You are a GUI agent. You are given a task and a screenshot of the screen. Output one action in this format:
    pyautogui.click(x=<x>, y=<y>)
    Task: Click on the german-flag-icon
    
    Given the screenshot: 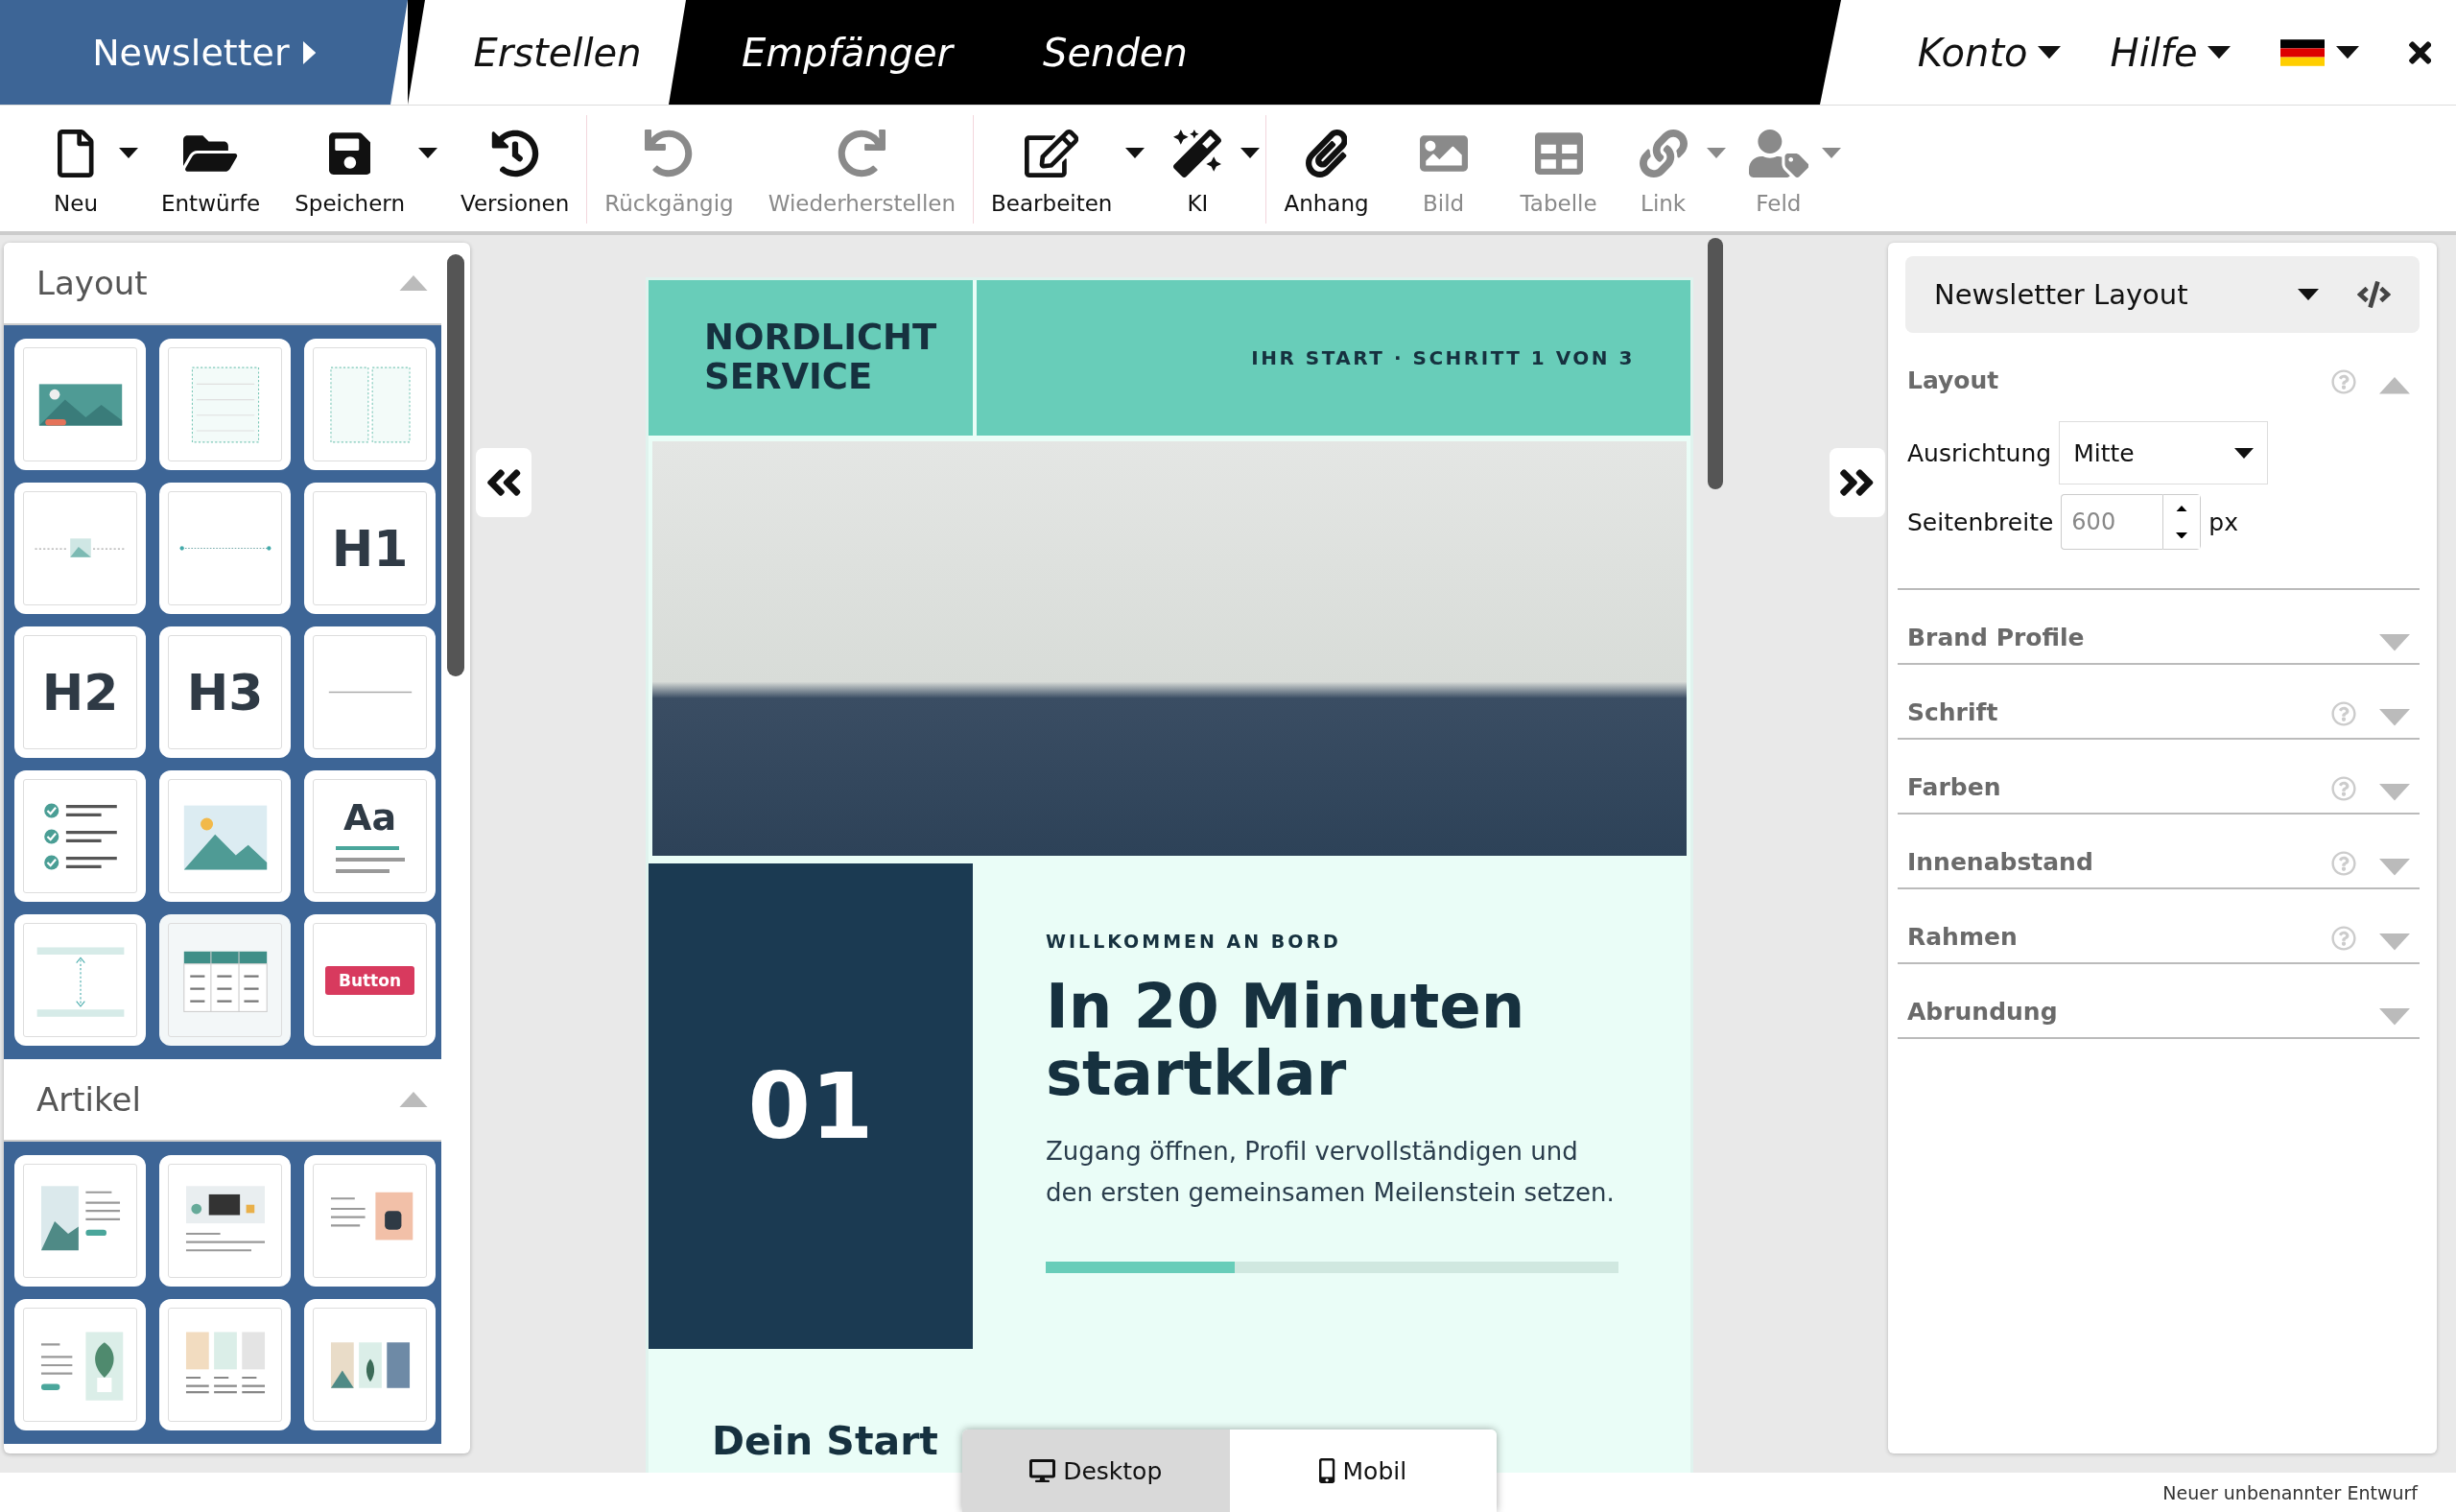 What is the action you would take?
    pyautogui.click(x=2302, y=52)
    